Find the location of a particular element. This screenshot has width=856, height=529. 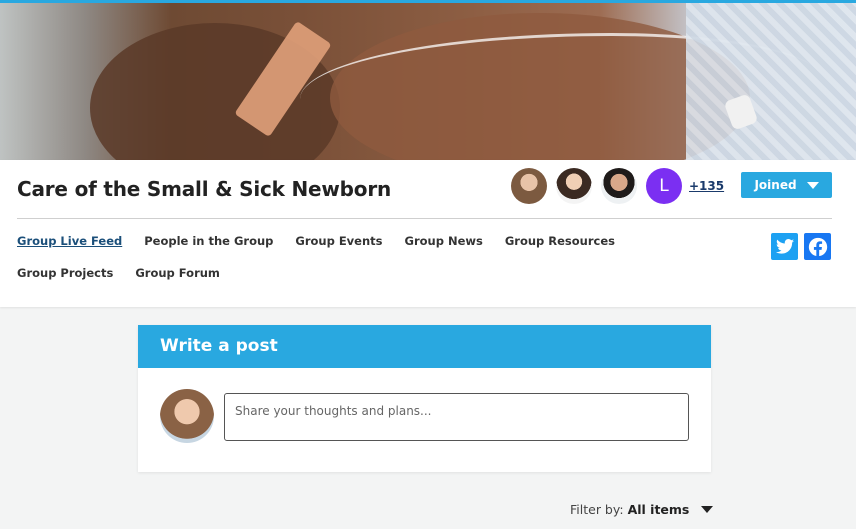

group-members: L +135 is located at coordinates (617, 186).